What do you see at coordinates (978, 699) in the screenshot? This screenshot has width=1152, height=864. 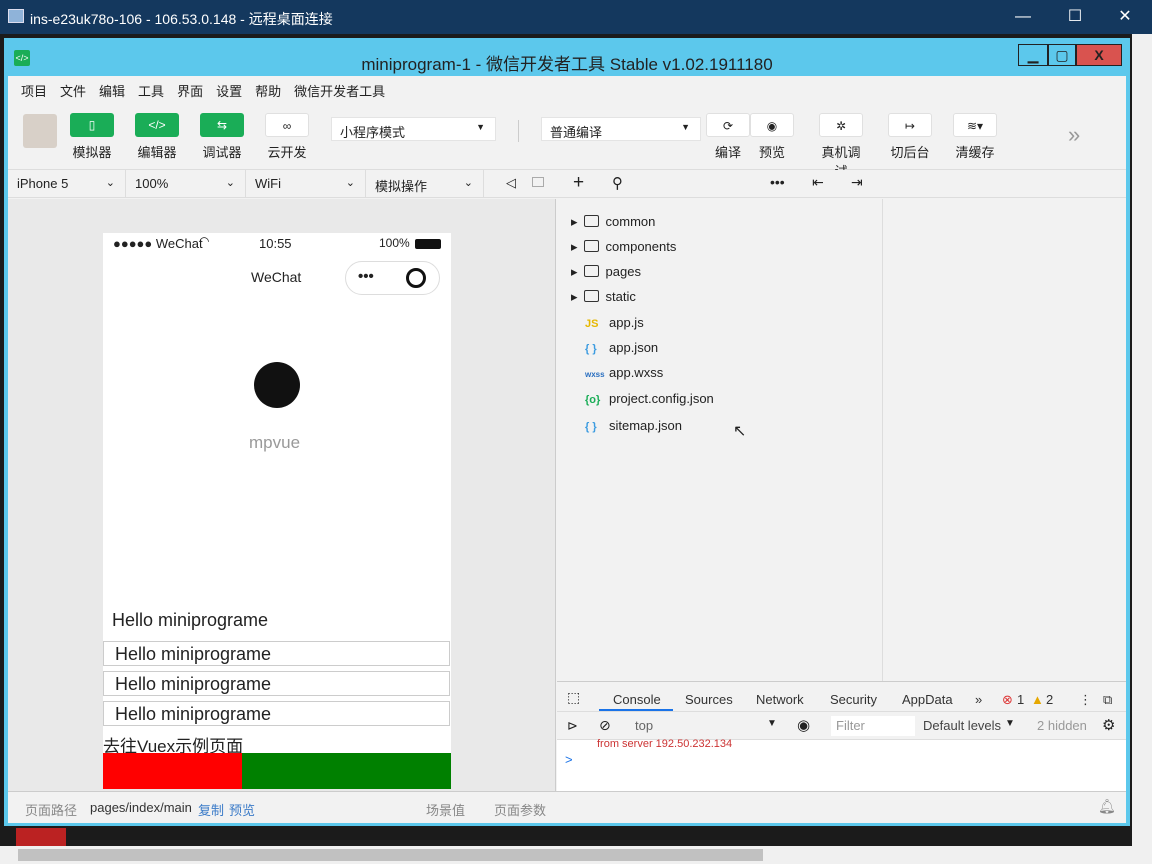 I see `more-tabs-icon: »` at bounding box center [978, 699].